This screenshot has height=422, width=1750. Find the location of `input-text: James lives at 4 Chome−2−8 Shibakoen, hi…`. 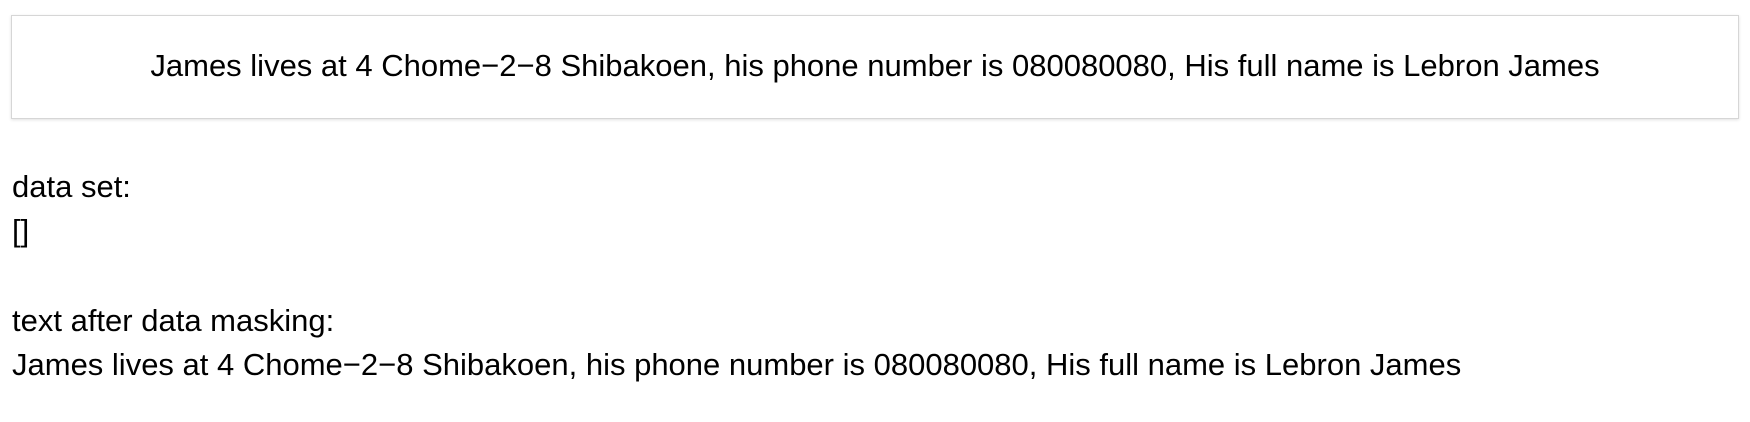

input-text: James lives at 4 Chome−2−8 Shibakoen, hi… is located at coordinates (875, 65).